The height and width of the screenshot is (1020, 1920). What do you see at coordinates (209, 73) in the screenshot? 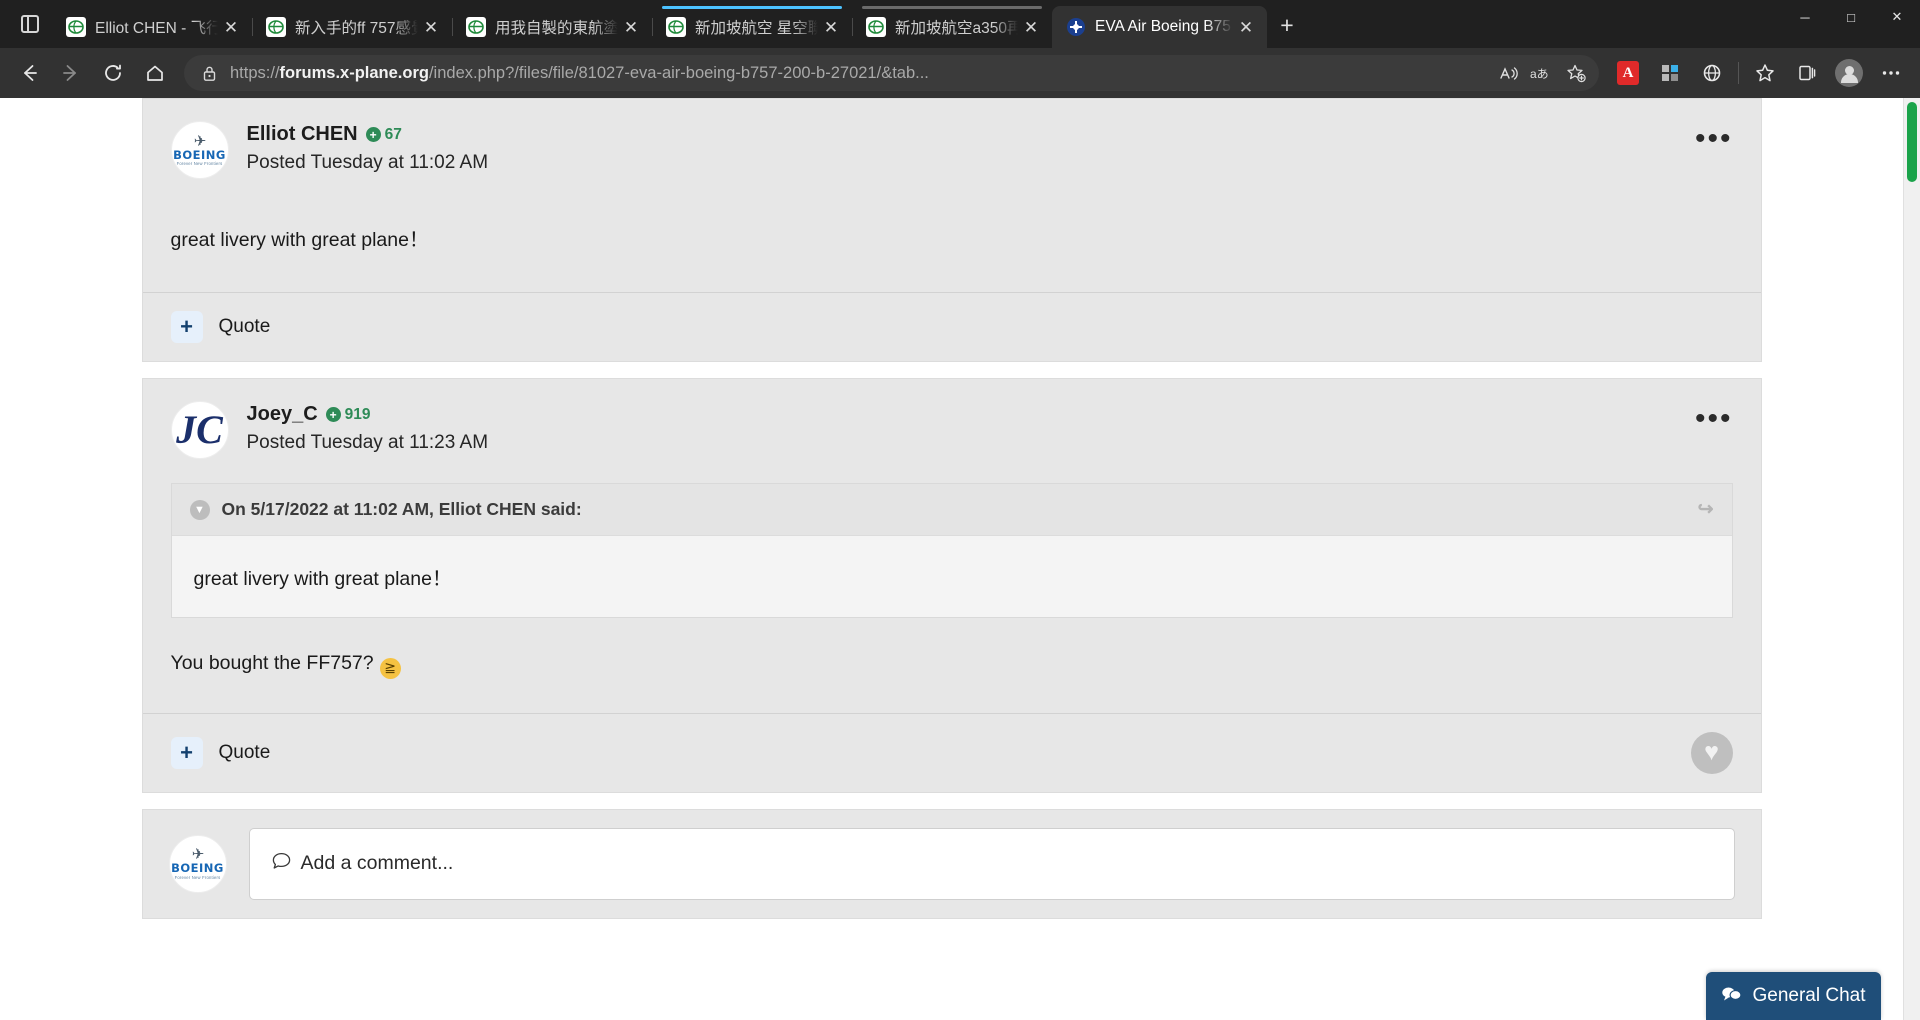
I see `lock-icon` at bounding box center [209, 73].